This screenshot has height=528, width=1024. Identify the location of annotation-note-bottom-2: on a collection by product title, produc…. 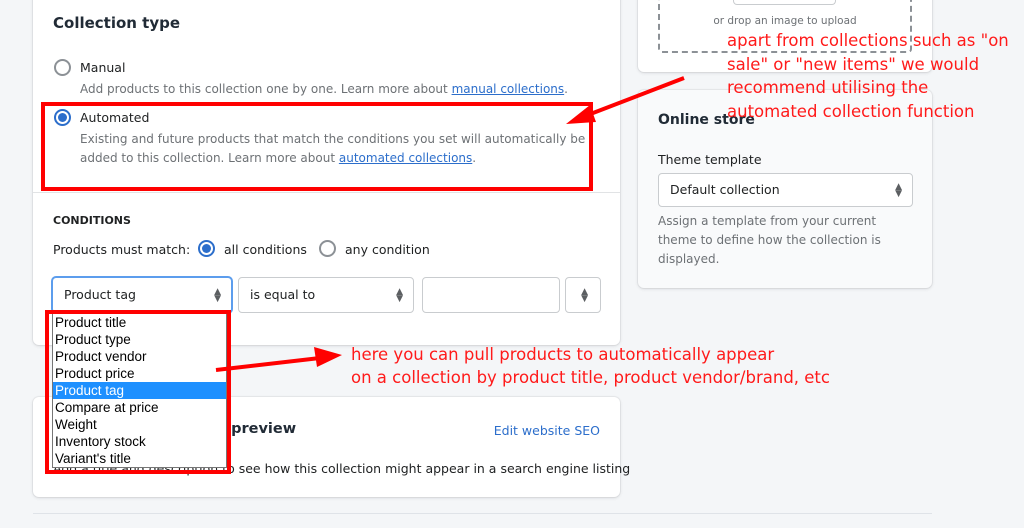
(590, 377).